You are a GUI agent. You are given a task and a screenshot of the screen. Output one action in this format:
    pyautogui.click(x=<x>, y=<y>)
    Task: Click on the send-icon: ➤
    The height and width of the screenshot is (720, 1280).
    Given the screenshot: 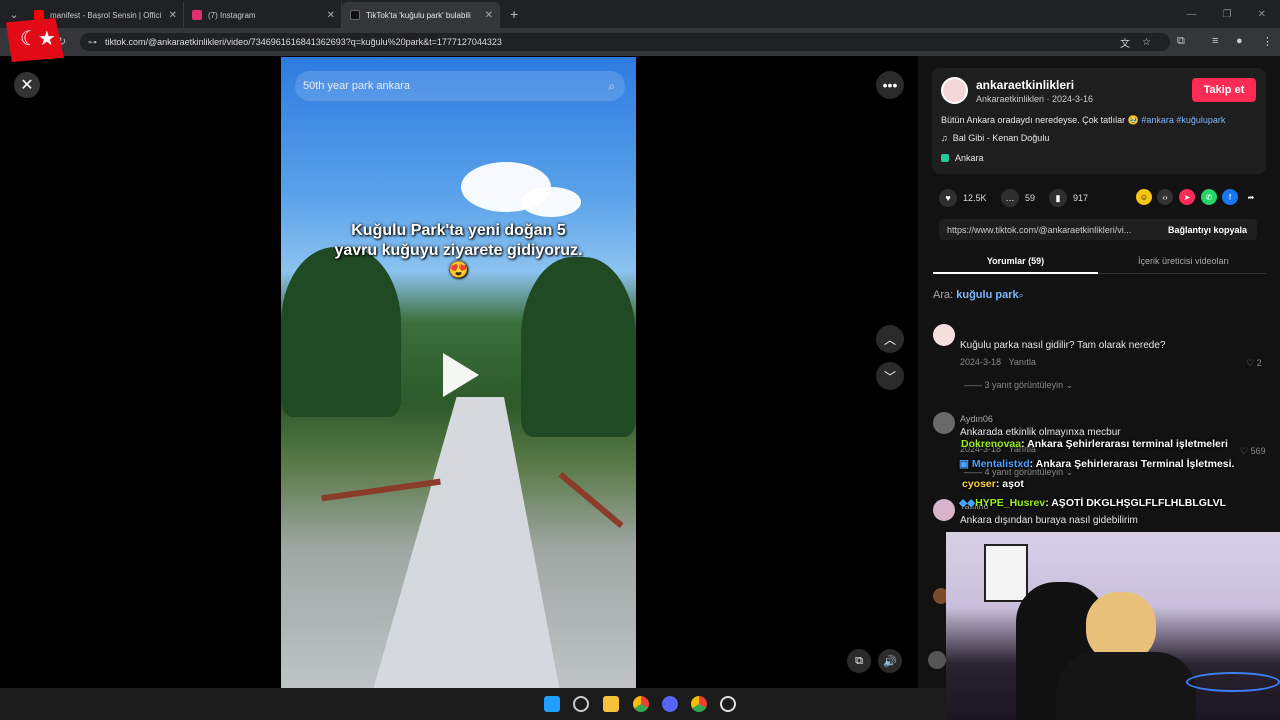 What is the action you would take?
    pyautogui.click(x=1187, y=197)
    